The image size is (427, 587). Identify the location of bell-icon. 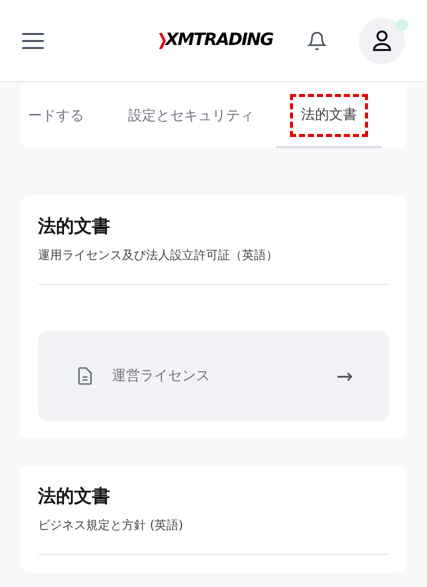
(317, 41).